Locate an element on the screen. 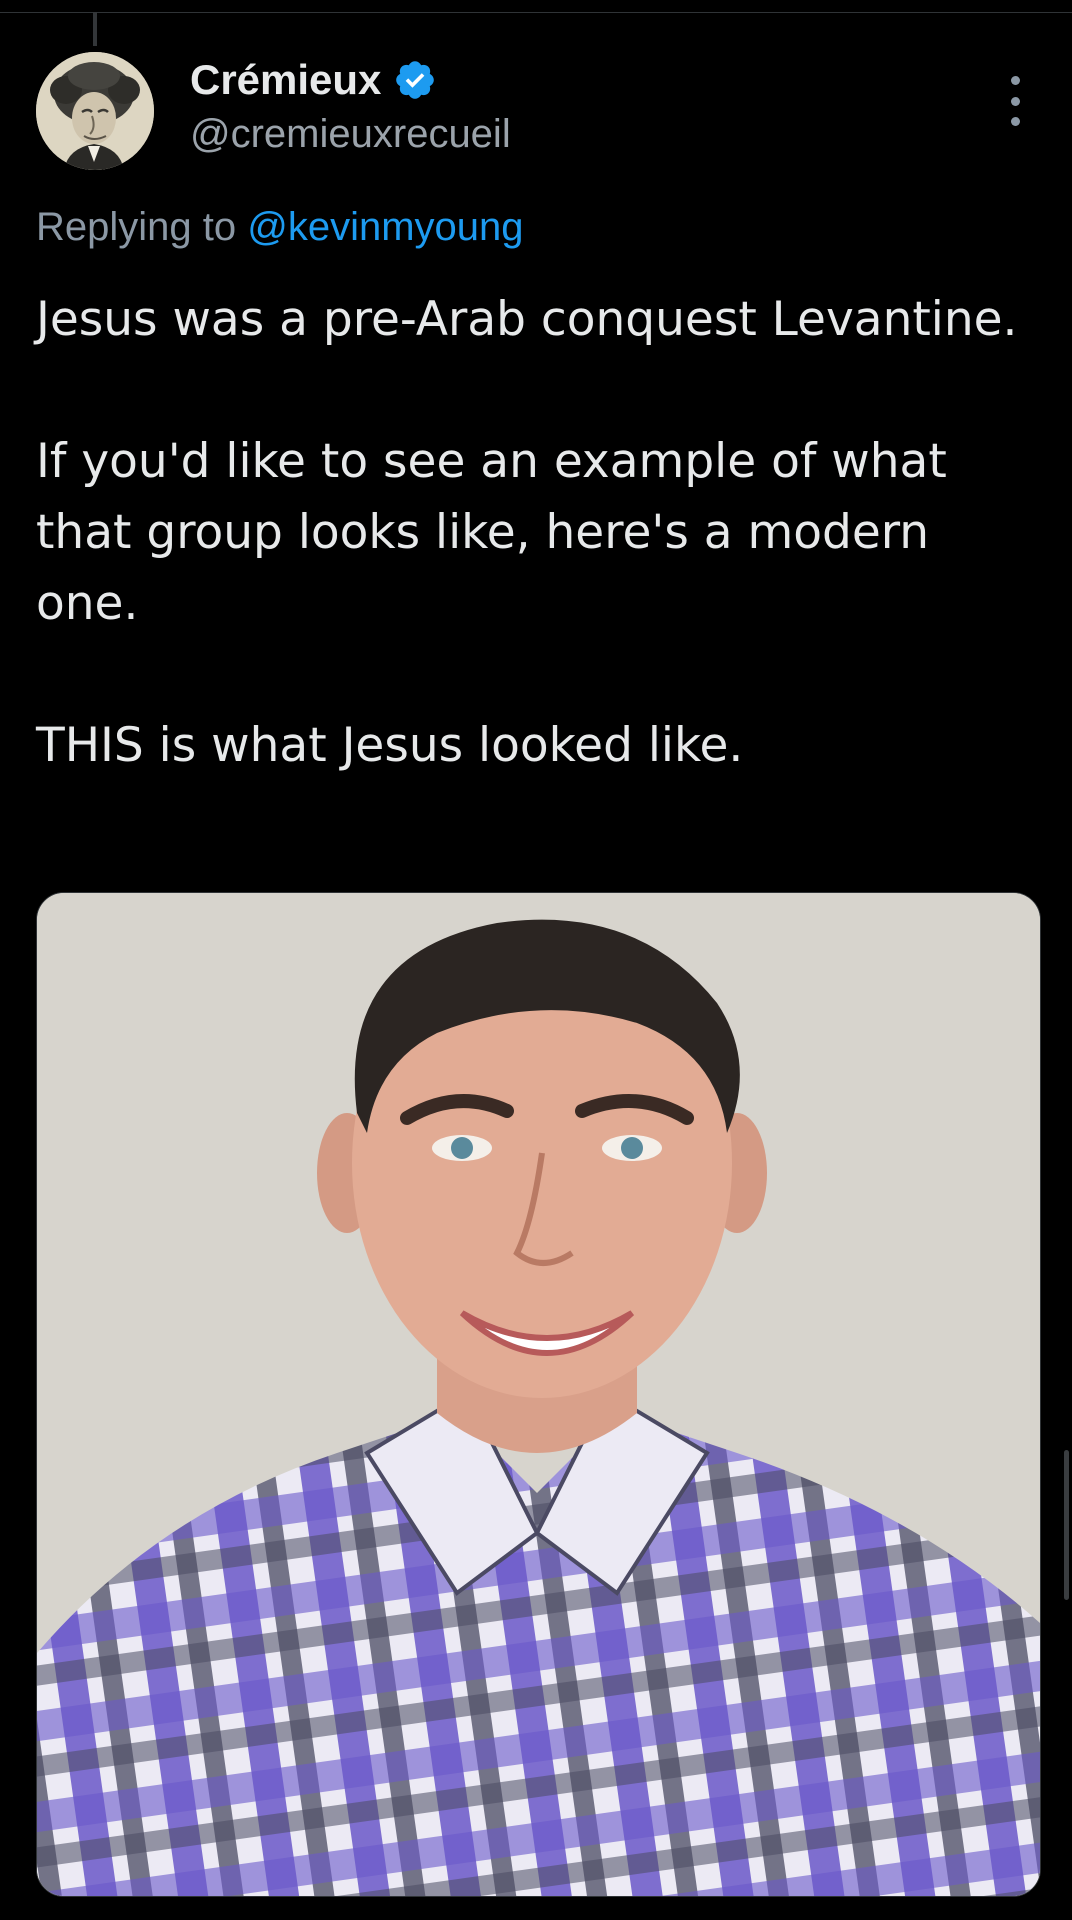 The width and height of the screenshot is (1072, 1920). replying-to-line: Replying to @kevinmyoung is located at coordinates (280, 227).